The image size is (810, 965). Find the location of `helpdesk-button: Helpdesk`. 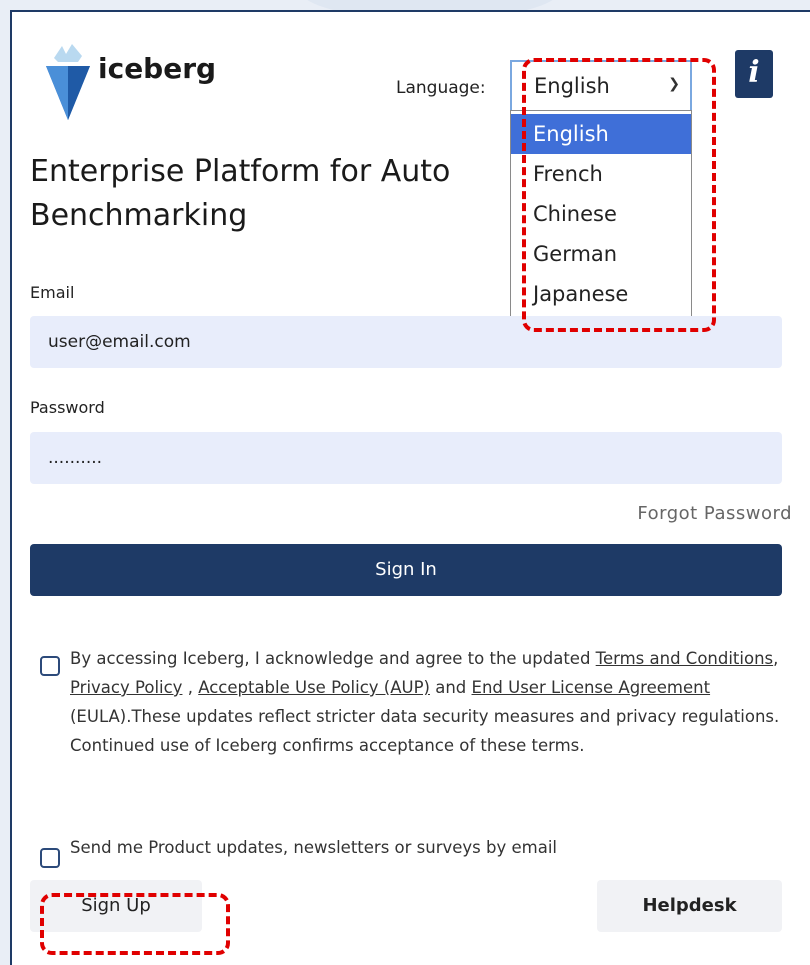

helpdesk-button: Helpdesk is located at coordinates (689, 906).